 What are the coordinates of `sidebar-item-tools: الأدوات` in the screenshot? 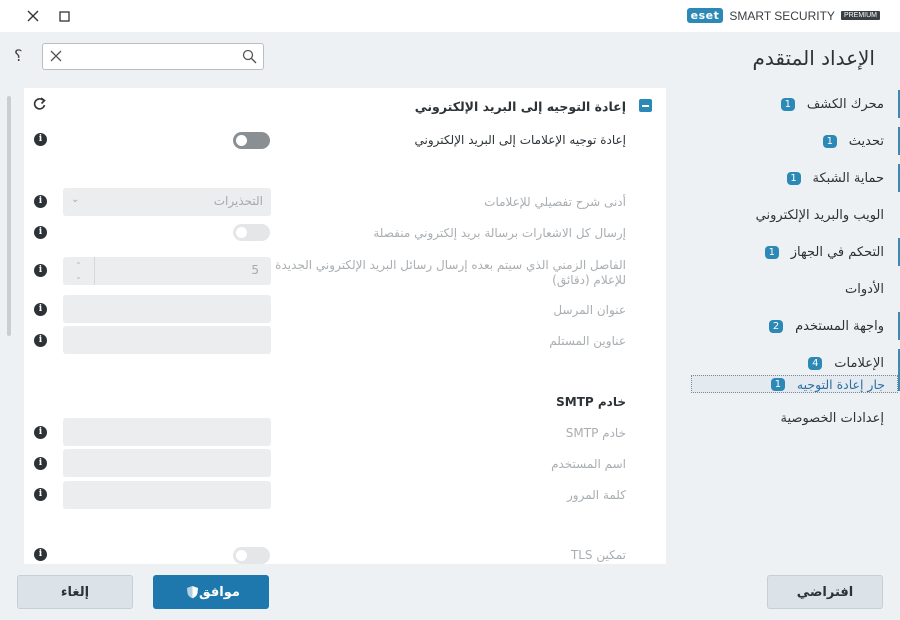 It's located at (795, 289).